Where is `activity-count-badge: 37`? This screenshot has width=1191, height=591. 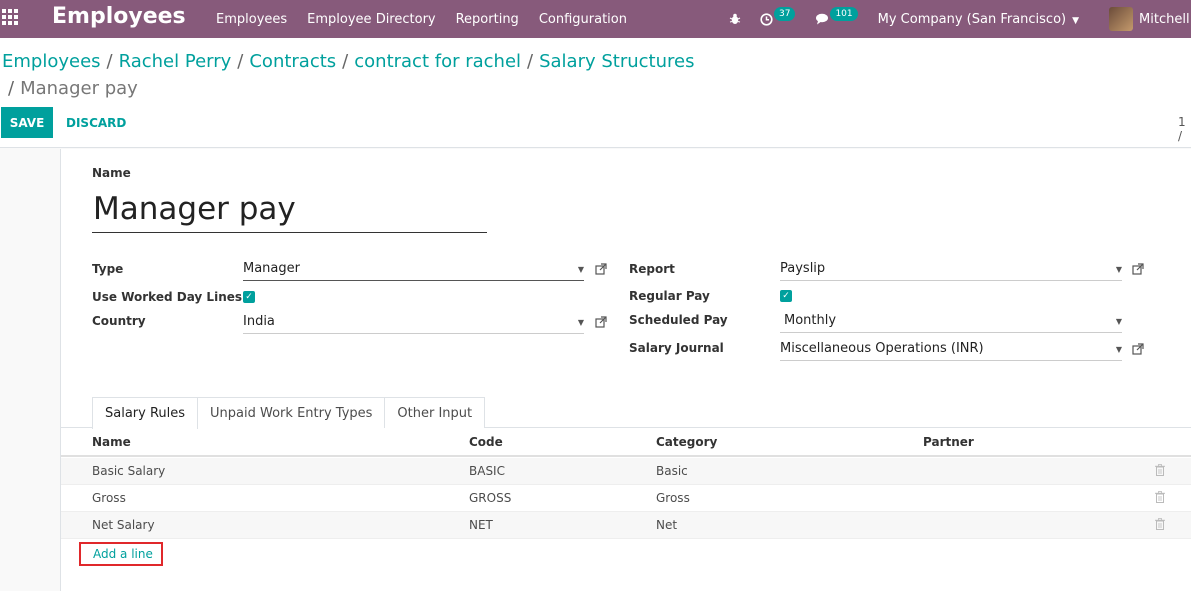
activity-count-badge: 37 is located at coordinates (785, 14).